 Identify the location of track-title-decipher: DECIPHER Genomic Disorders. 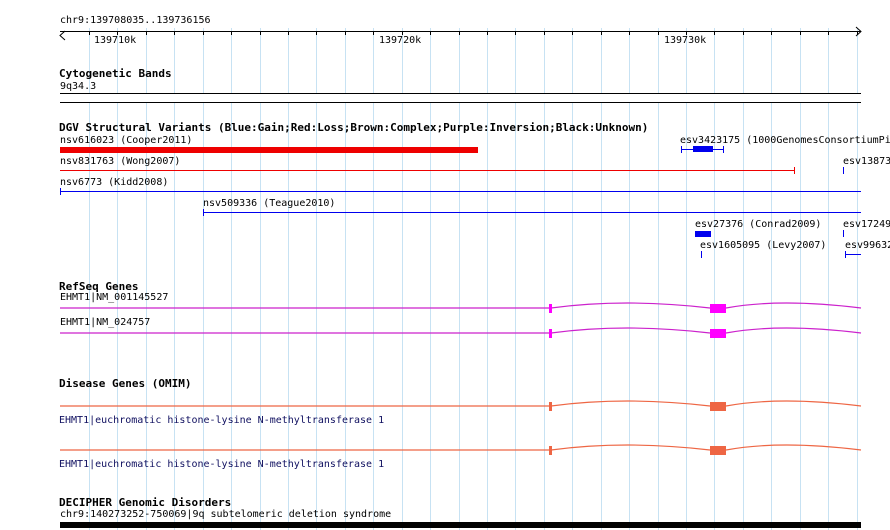
(145, 502).